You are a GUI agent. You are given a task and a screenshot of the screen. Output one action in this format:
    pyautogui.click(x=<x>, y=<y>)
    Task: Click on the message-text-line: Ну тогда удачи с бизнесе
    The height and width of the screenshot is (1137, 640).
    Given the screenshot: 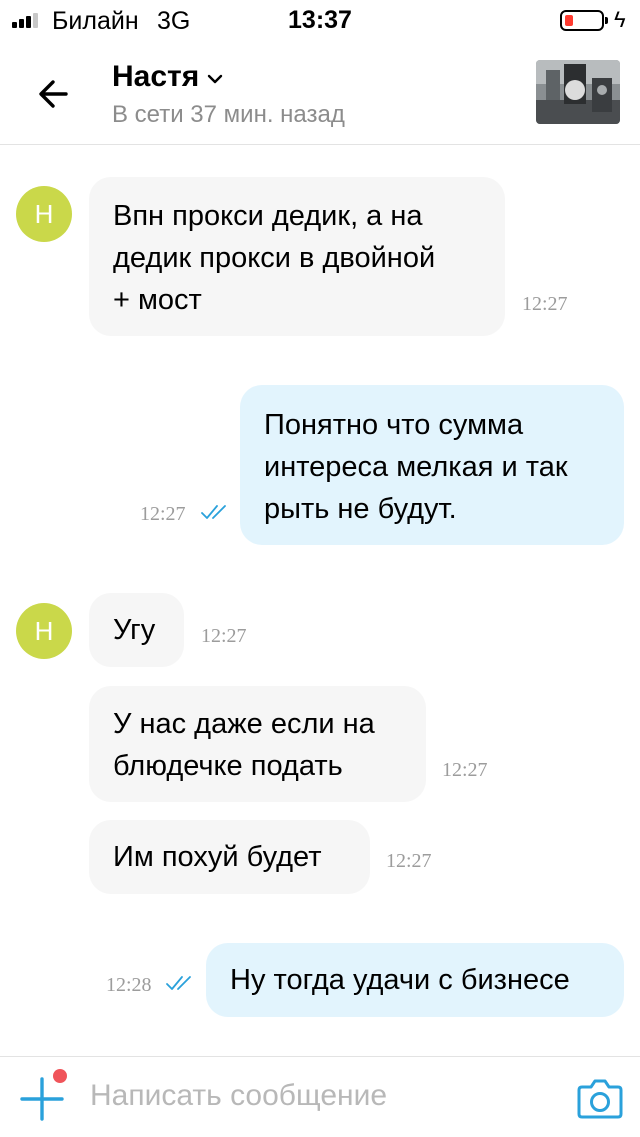 What is the action you would take?
    pyautogui.click(x=400, y=980)
    